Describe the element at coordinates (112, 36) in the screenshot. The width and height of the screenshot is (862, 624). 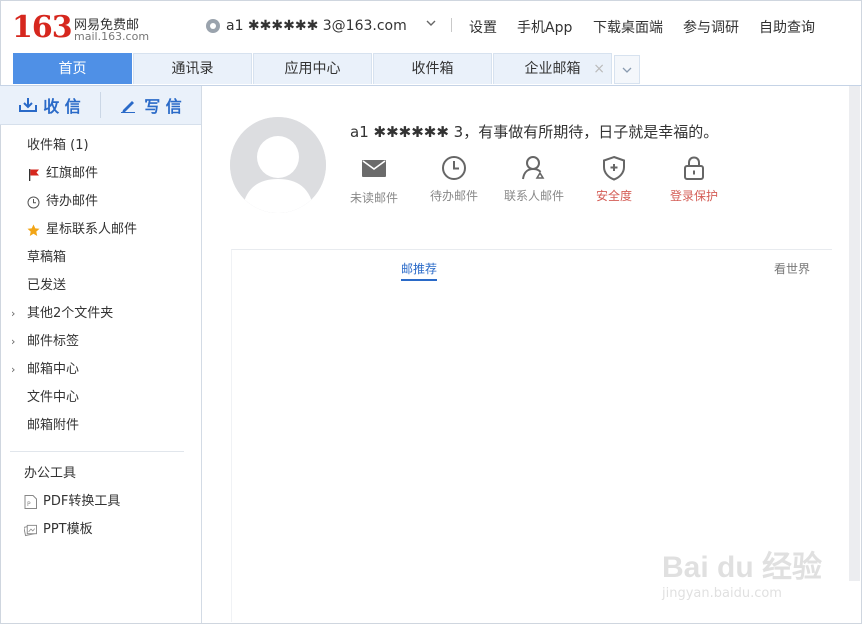
I see `logo-url: mail.163.com` at that location.